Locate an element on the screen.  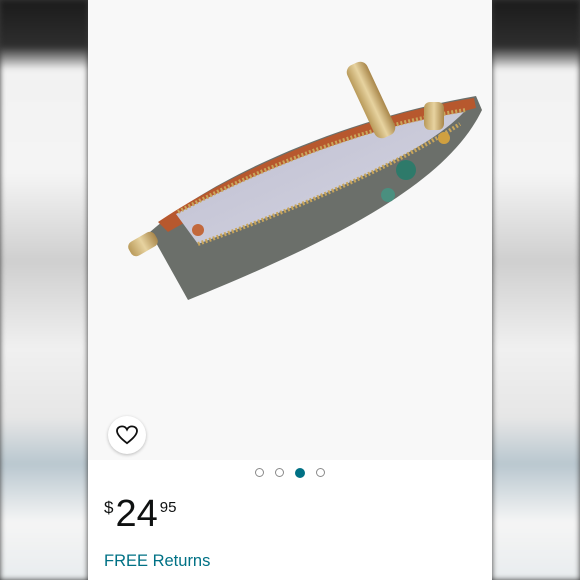
price-fraction: 95 is located at coordinates (168, 507).